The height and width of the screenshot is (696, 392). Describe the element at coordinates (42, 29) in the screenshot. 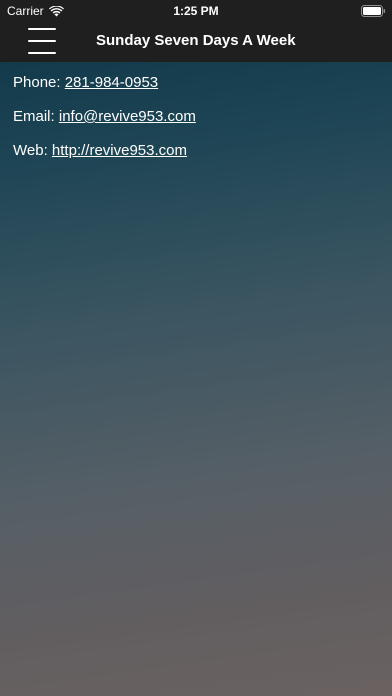

I see `menu-line-top` at that location.